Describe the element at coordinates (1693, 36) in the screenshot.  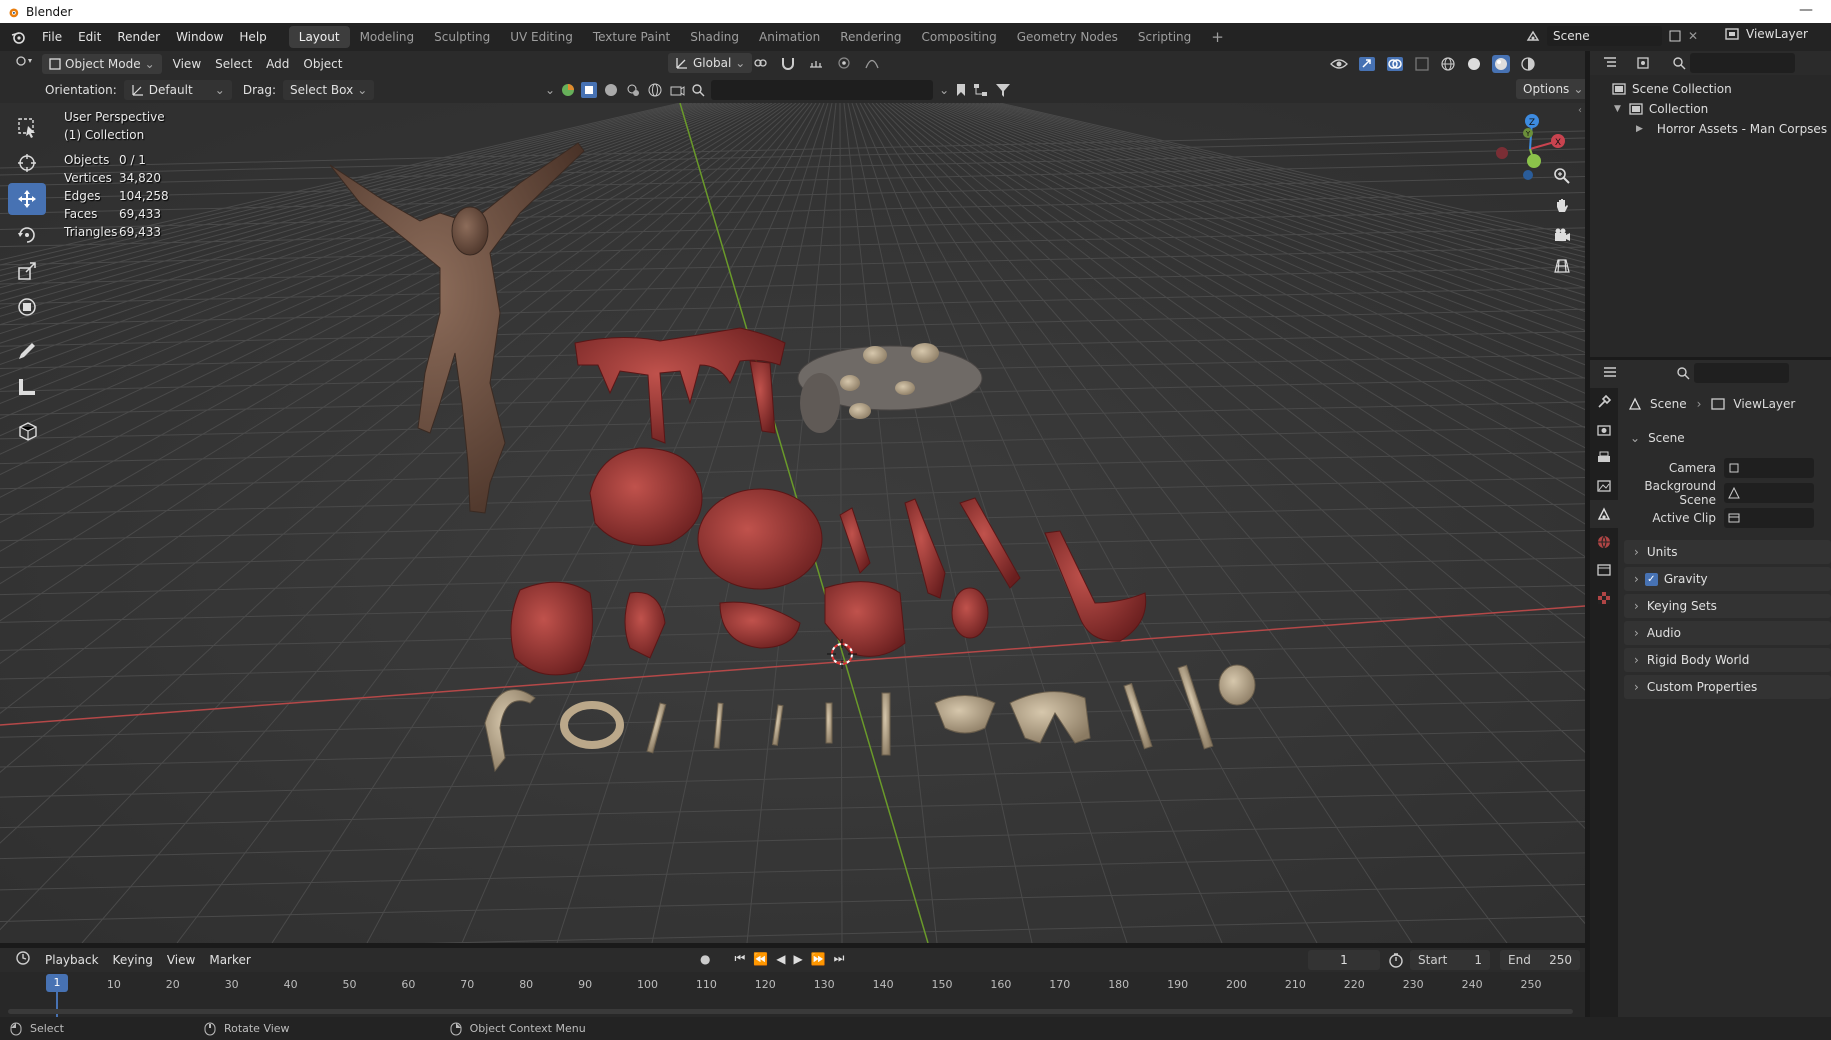
I see `remove-scene-icon: ✕` at that location.